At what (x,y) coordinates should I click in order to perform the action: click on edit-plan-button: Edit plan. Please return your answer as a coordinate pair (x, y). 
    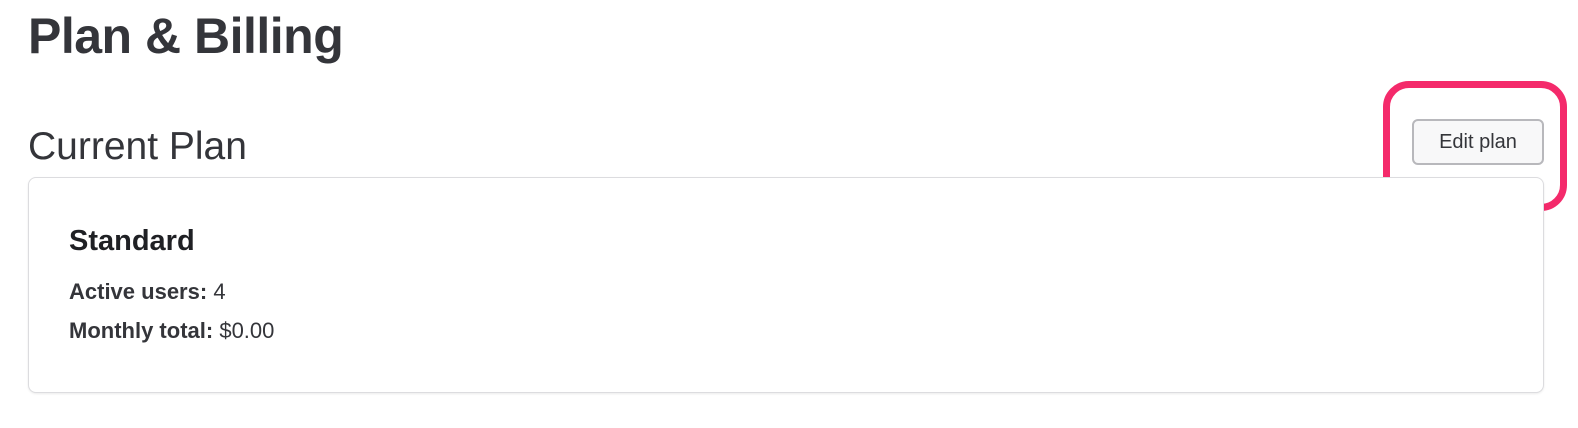
    Looking at the image, I should click on (1478, 142).